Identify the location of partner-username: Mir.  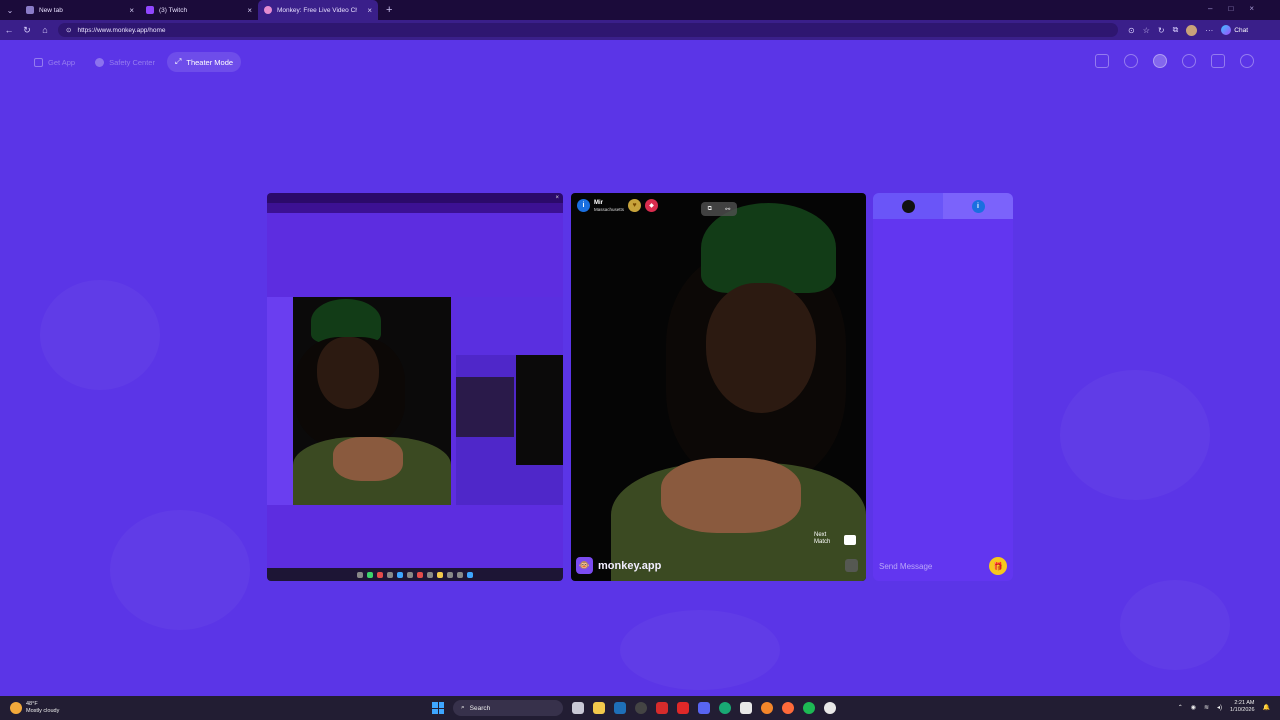
(598, 202).